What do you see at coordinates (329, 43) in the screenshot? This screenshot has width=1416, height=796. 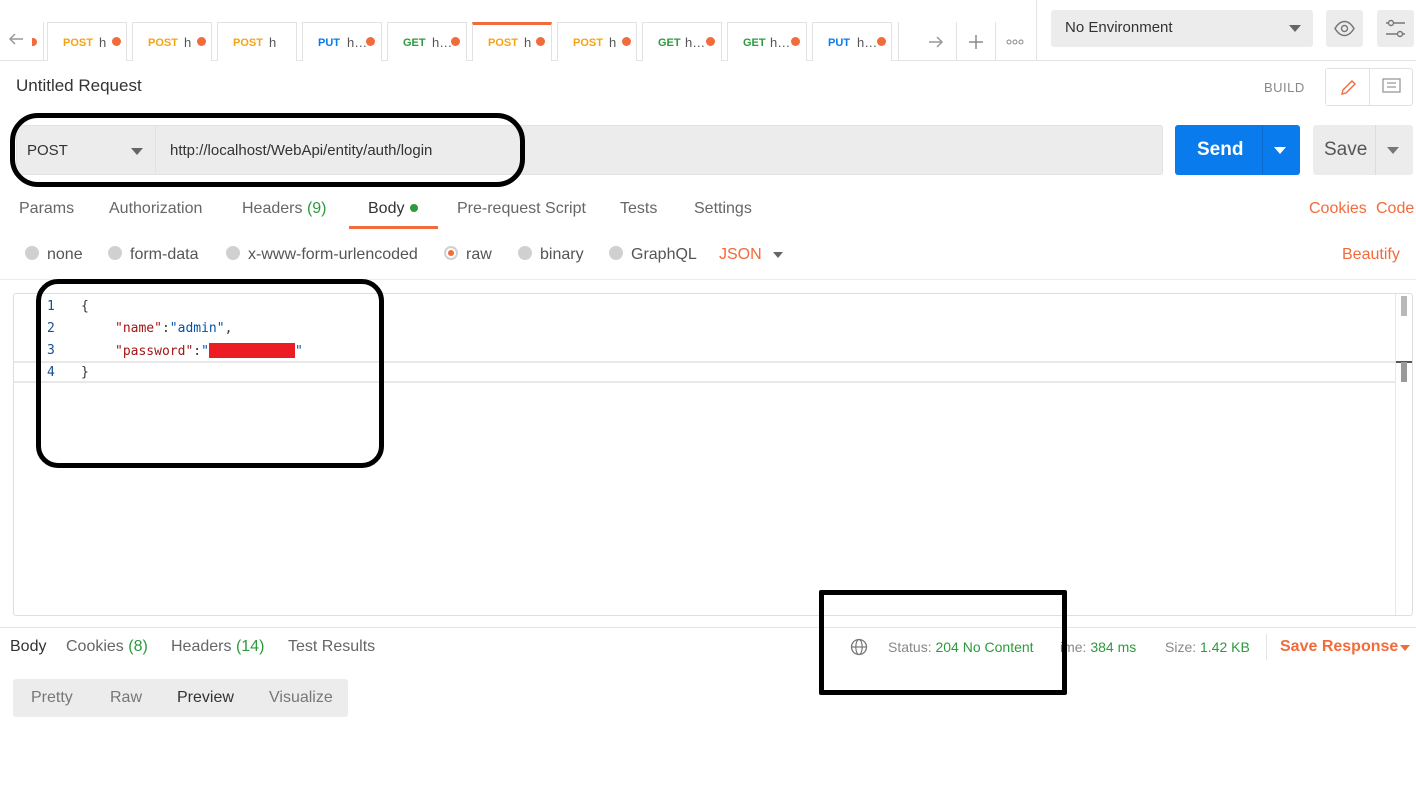 I see `tab-method: PUT` at bounding box center [329, 43].